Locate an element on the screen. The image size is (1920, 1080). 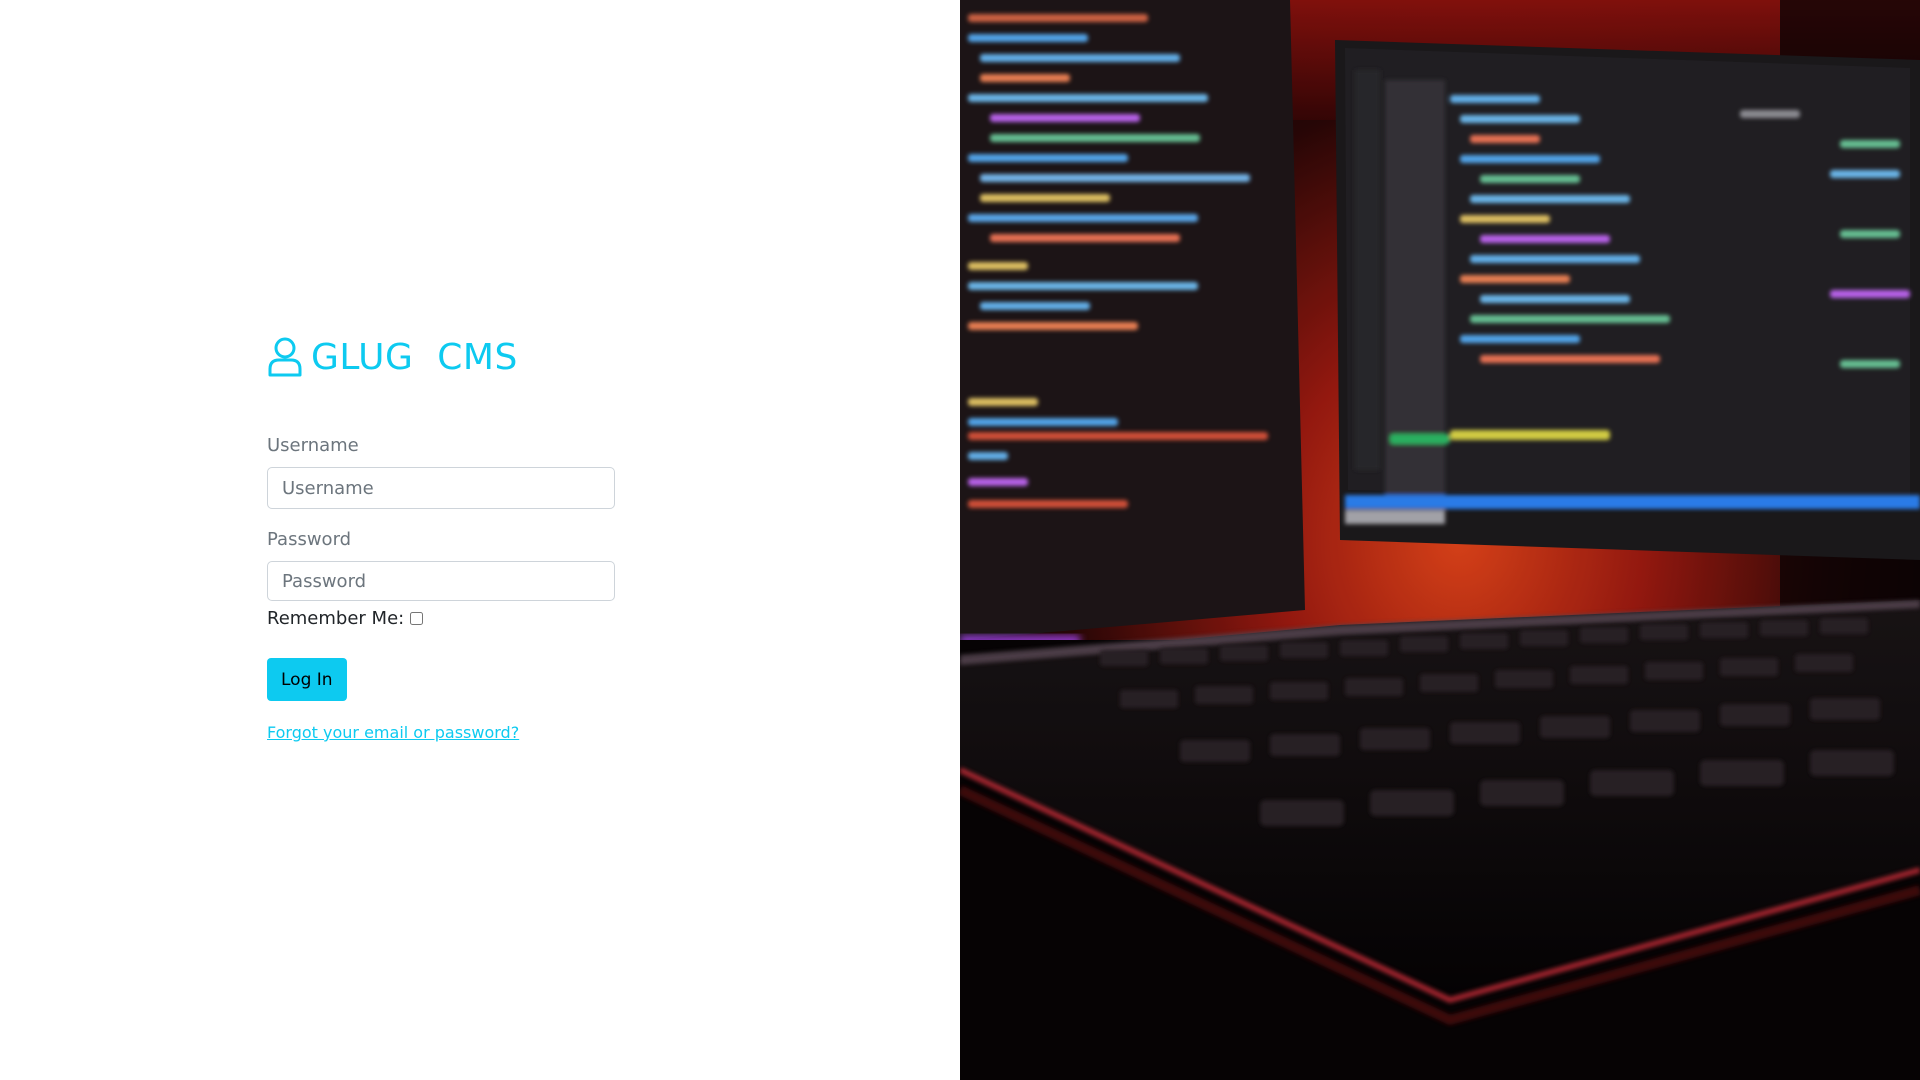
password-label: Password is located at coordinates (309, 539).